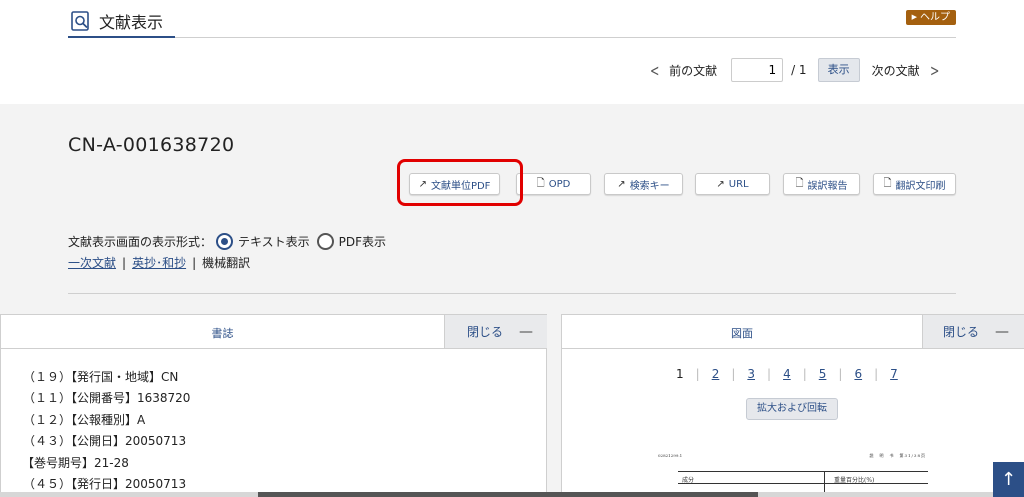  I want to click on document-search-icon, so click(80, 21).